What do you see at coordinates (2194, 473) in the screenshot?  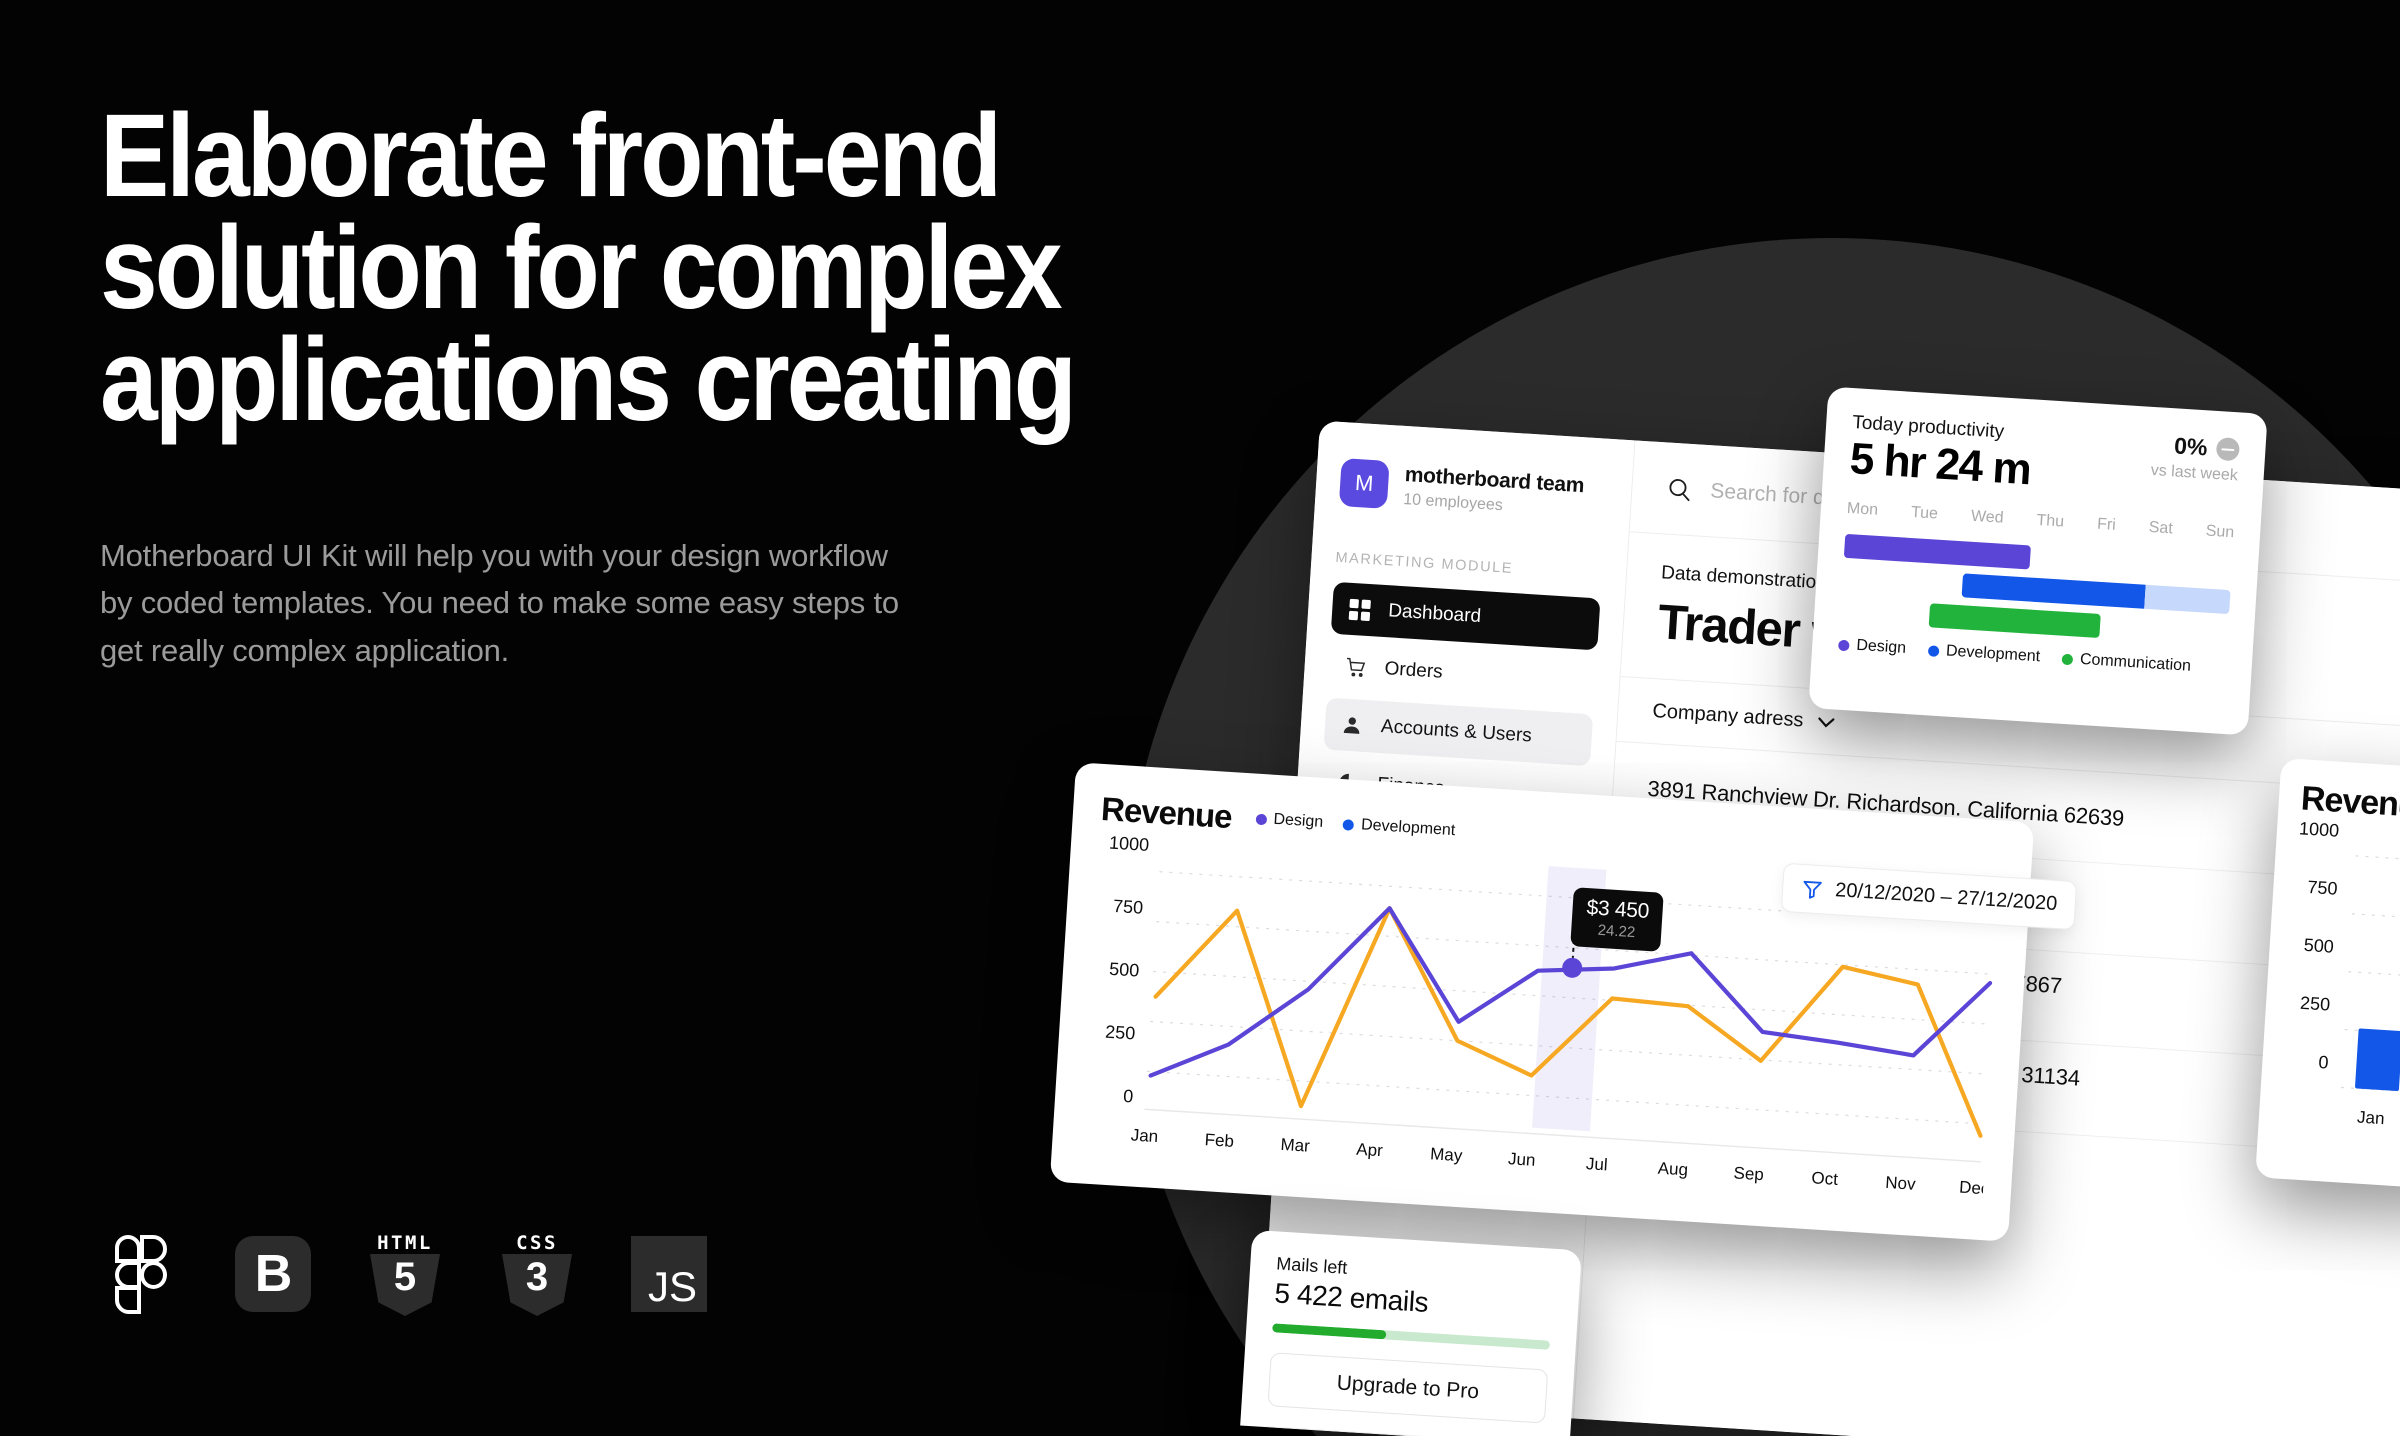 I see `productivity-comparison: vs last week` at bounding box center [2194, 473].